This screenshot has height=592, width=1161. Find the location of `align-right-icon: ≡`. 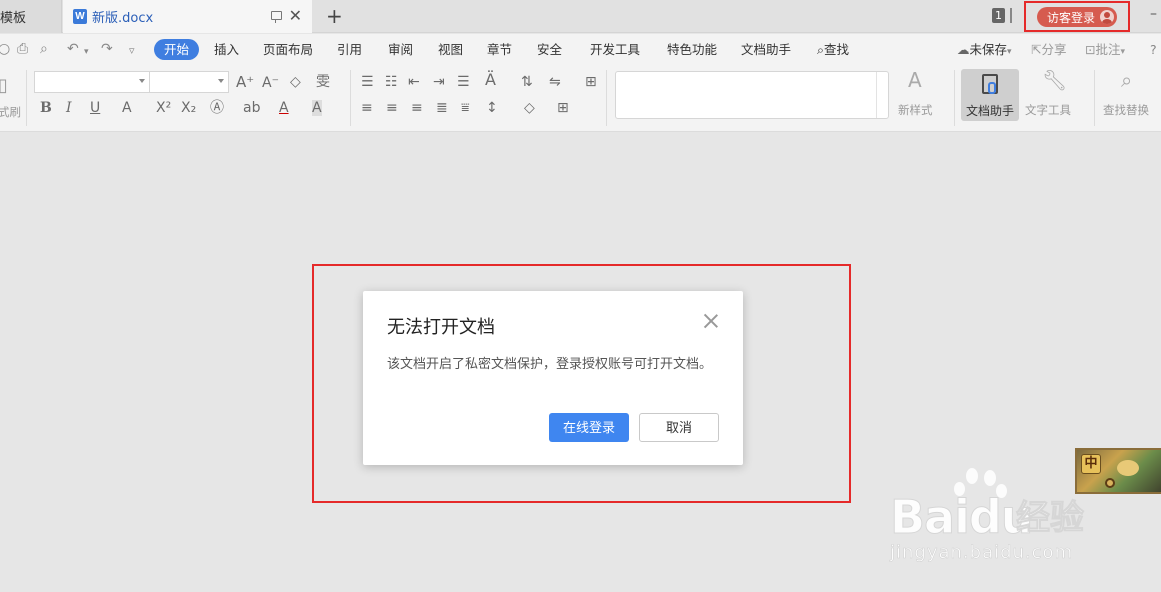

align-right-icon: ≡ is located at coordinates (417, 108).